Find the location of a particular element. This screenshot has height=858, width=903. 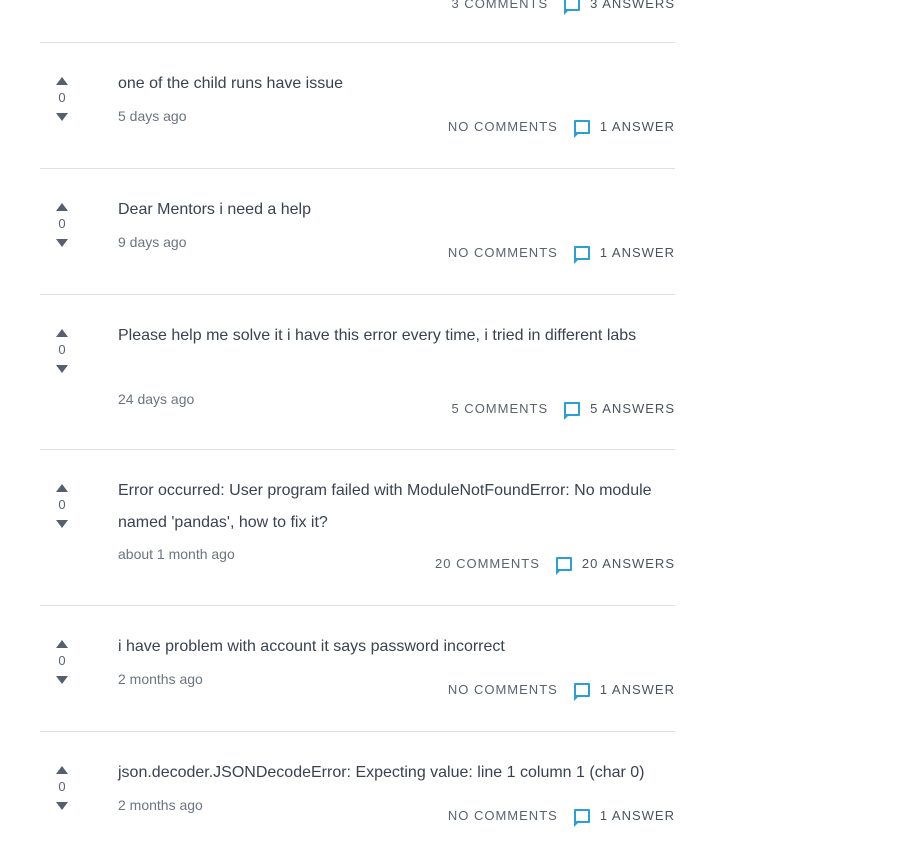

comments-link: 3 COMMENTS is located at coordinates (499, 5).